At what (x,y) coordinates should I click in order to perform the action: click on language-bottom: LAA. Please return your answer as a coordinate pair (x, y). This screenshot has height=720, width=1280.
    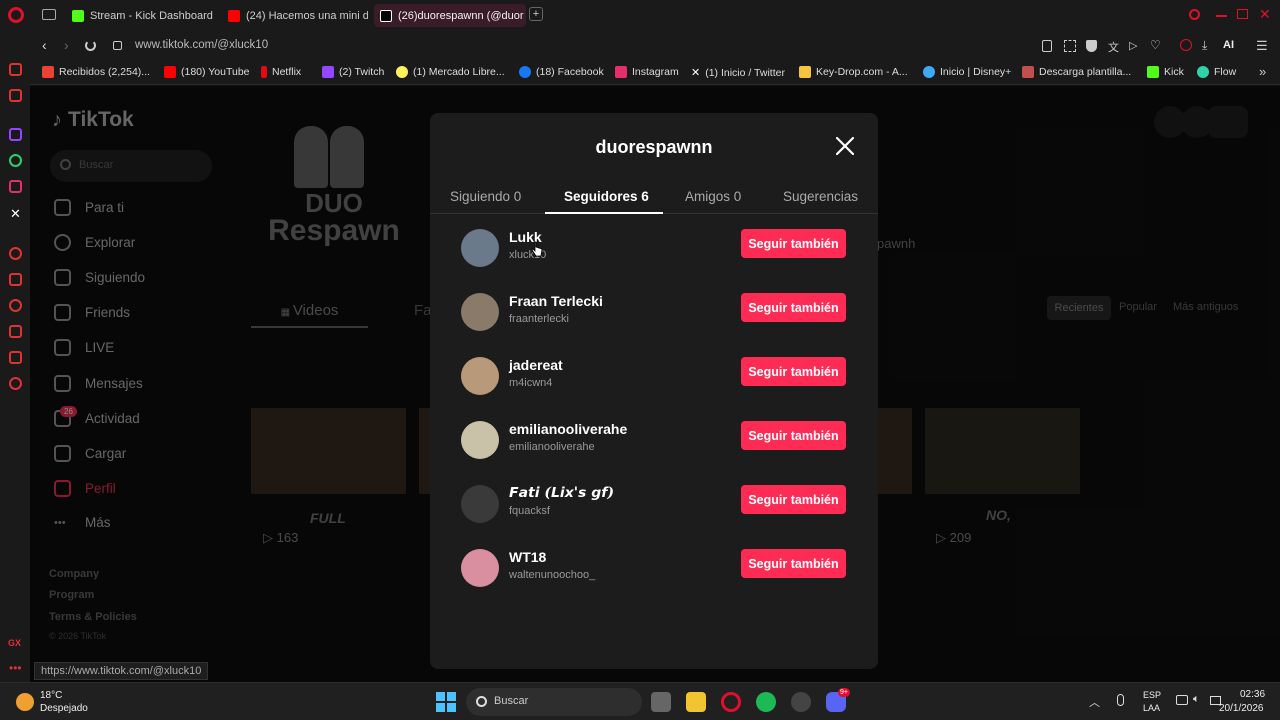
    Looking at the image, I should click on (1151, 708).